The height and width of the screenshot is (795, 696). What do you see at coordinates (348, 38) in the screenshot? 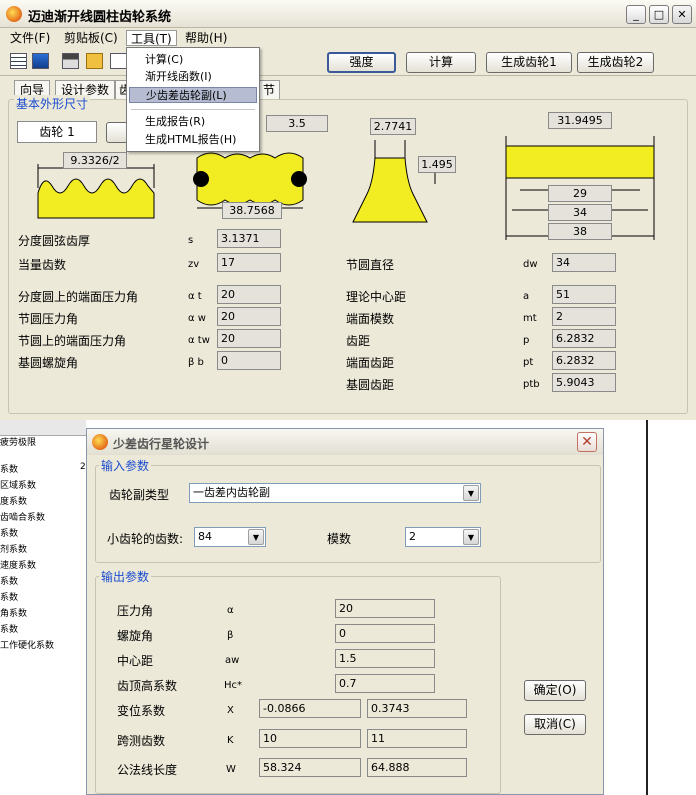
I see `menubar: 文件(F) 剪贴板(C) 工具(T) 帮助(H)` at bounding box center [348, 38].